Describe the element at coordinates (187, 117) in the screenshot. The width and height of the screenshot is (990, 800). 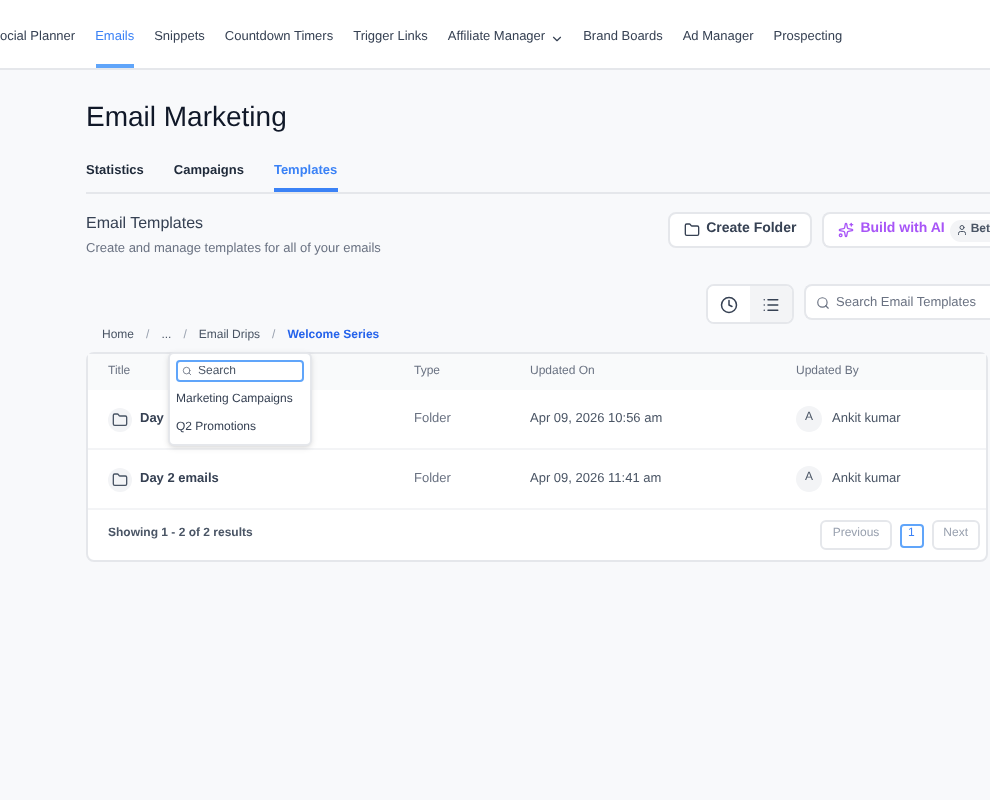
I see `page-title: Email Marketing` at that location.